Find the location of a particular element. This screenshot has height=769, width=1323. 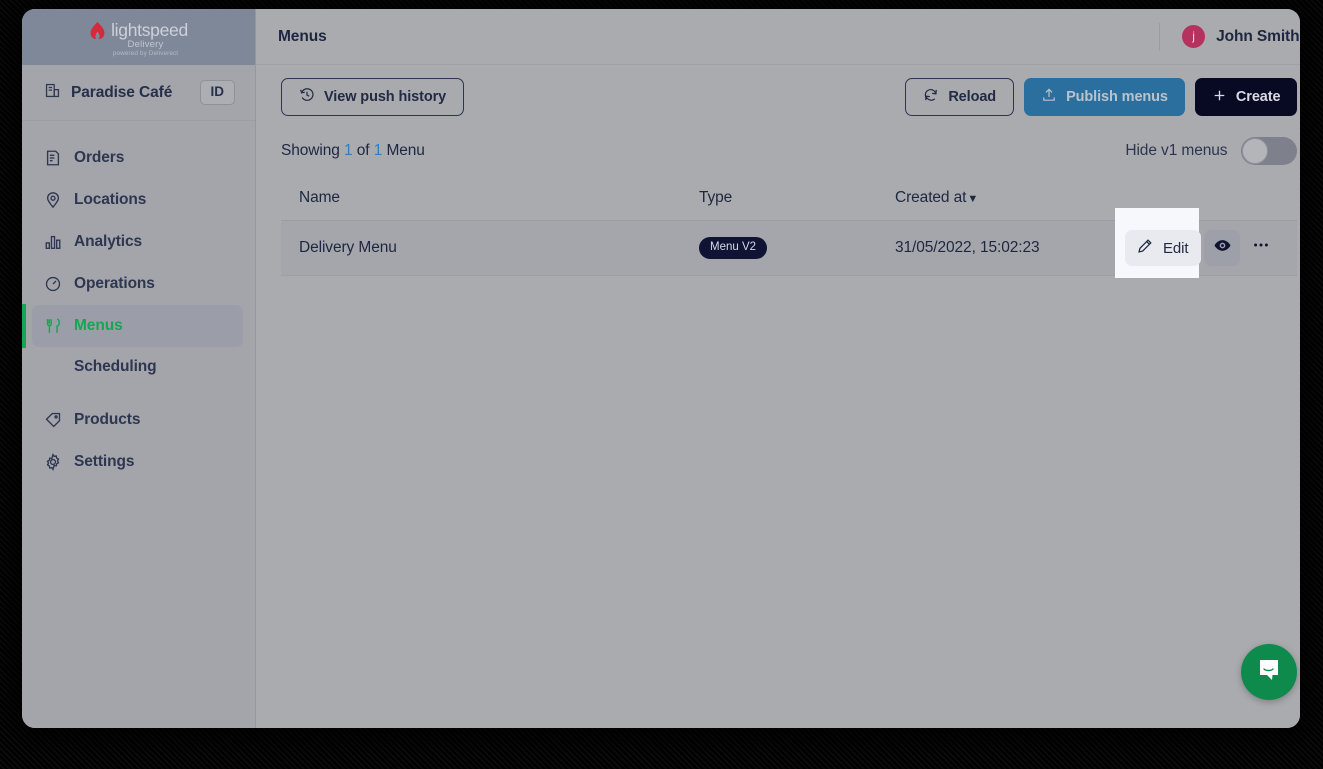

sidebar-item-label: Menus is located at coordinates (98, 325).